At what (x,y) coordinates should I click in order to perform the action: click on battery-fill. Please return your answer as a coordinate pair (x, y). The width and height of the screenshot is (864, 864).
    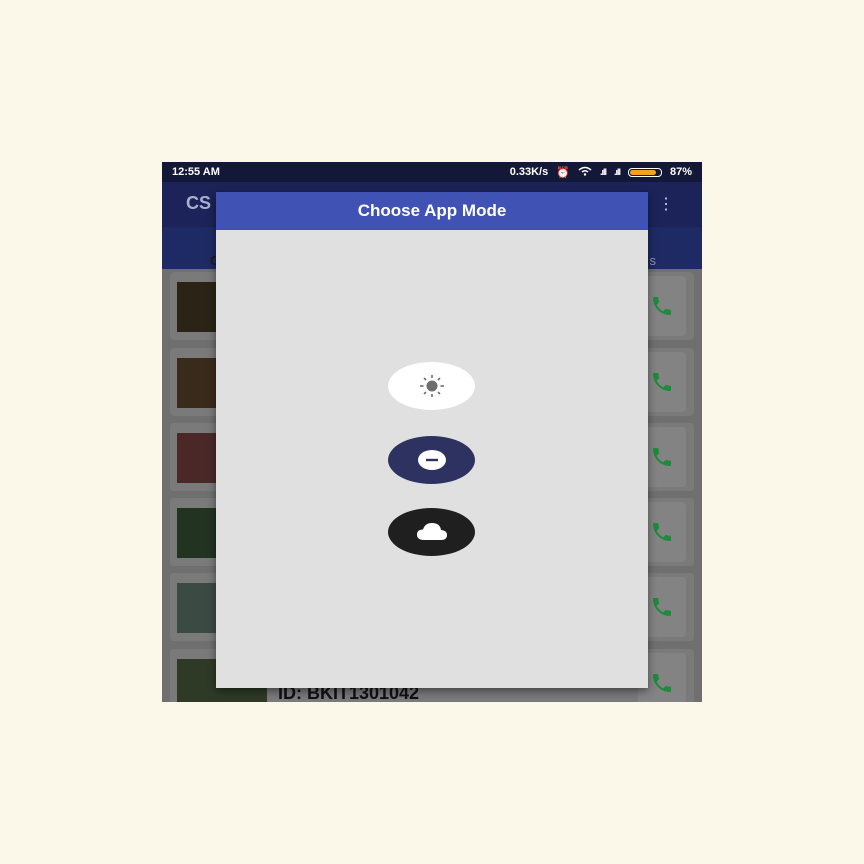
    Looking at the image, I should click on (642, 172).